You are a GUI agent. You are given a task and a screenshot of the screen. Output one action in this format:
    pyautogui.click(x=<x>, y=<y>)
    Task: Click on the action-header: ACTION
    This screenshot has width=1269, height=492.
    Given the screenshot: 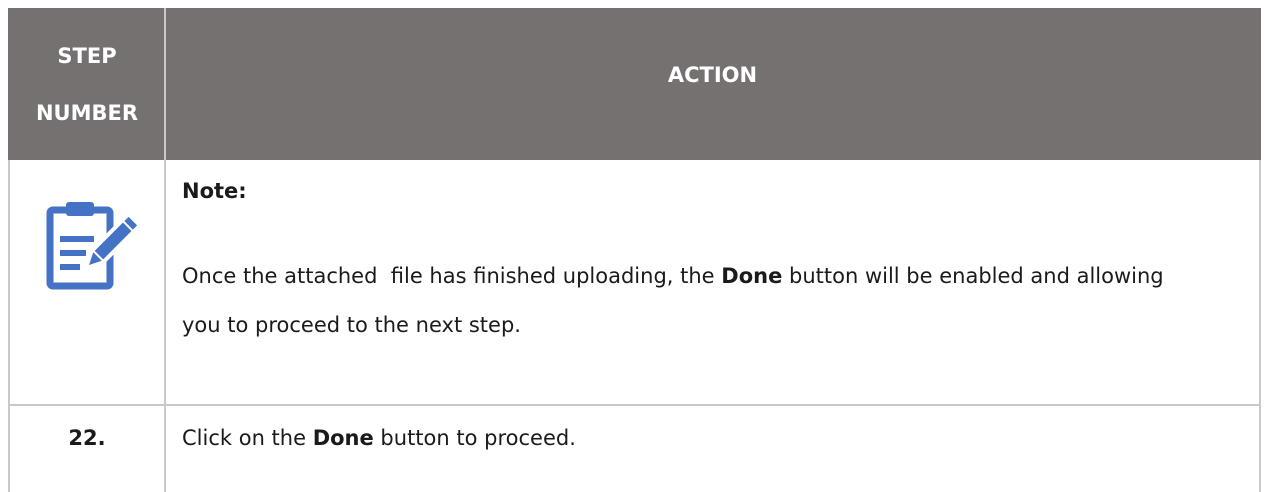 What is the action you would take?
    pyautogui.click(x=712, y=75)
    